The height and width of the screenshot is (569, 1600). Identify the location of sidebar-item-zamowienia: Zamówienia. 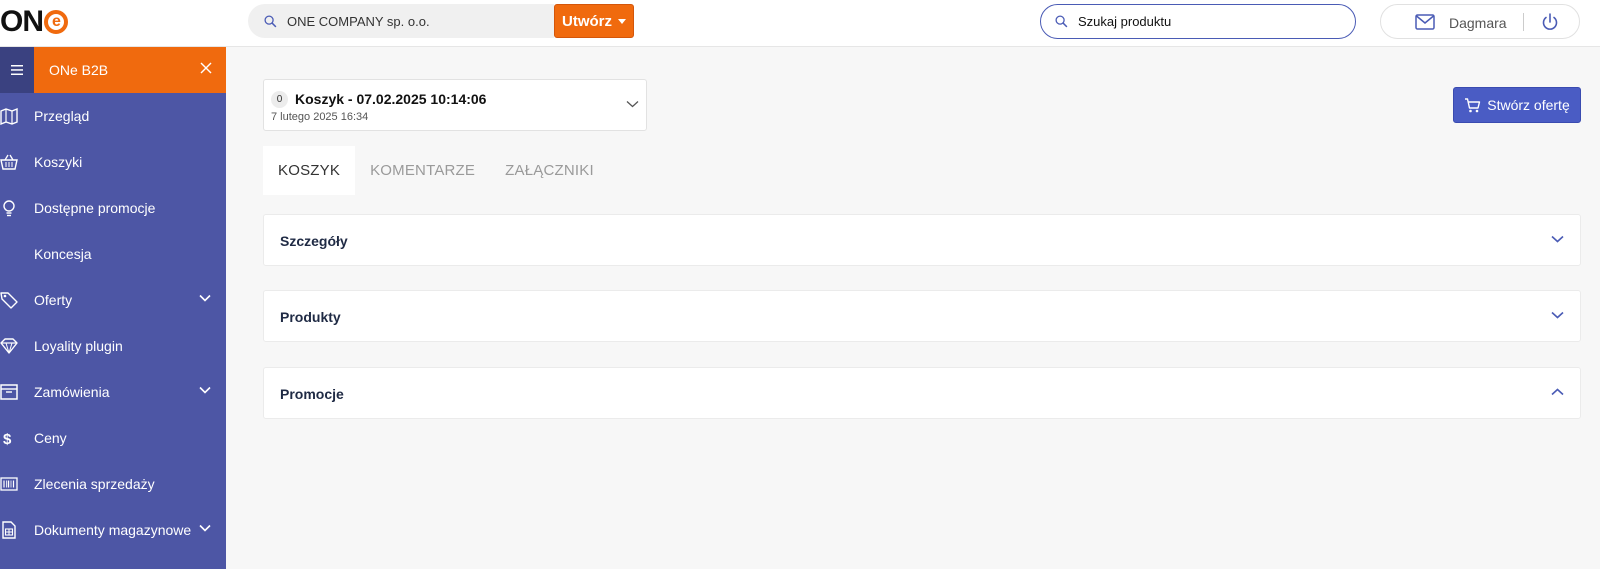
(113, 392).